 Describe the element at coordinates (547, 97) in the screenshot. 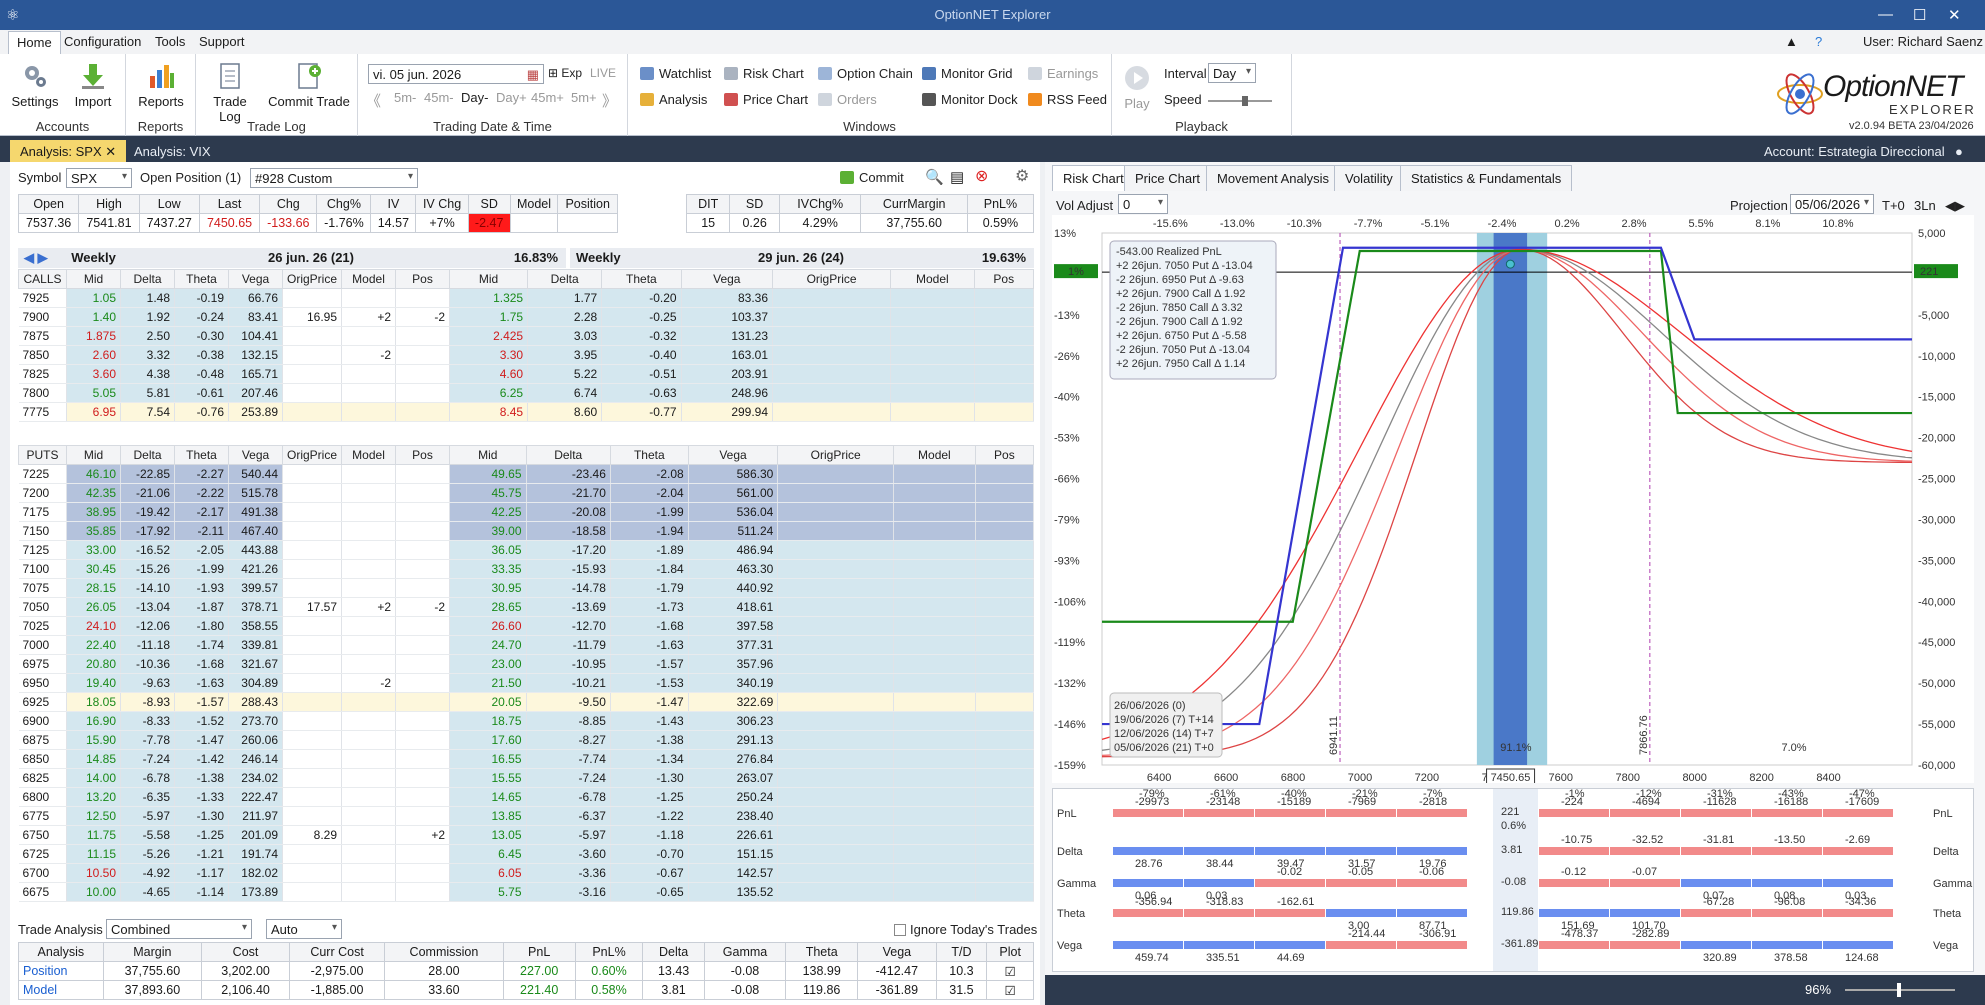

I see `step-plus-45m: 45m+` at that location.